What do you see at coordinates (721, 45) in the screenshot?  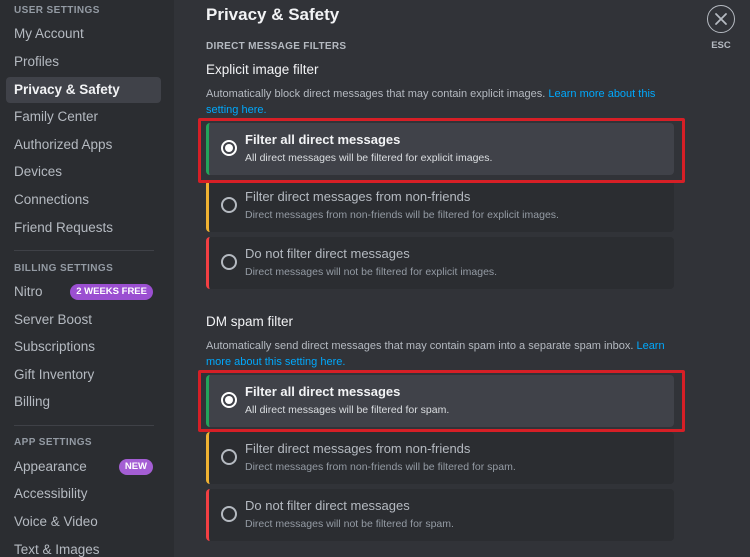 I see `esc-label: ESC` at bounding box center [721, 45].